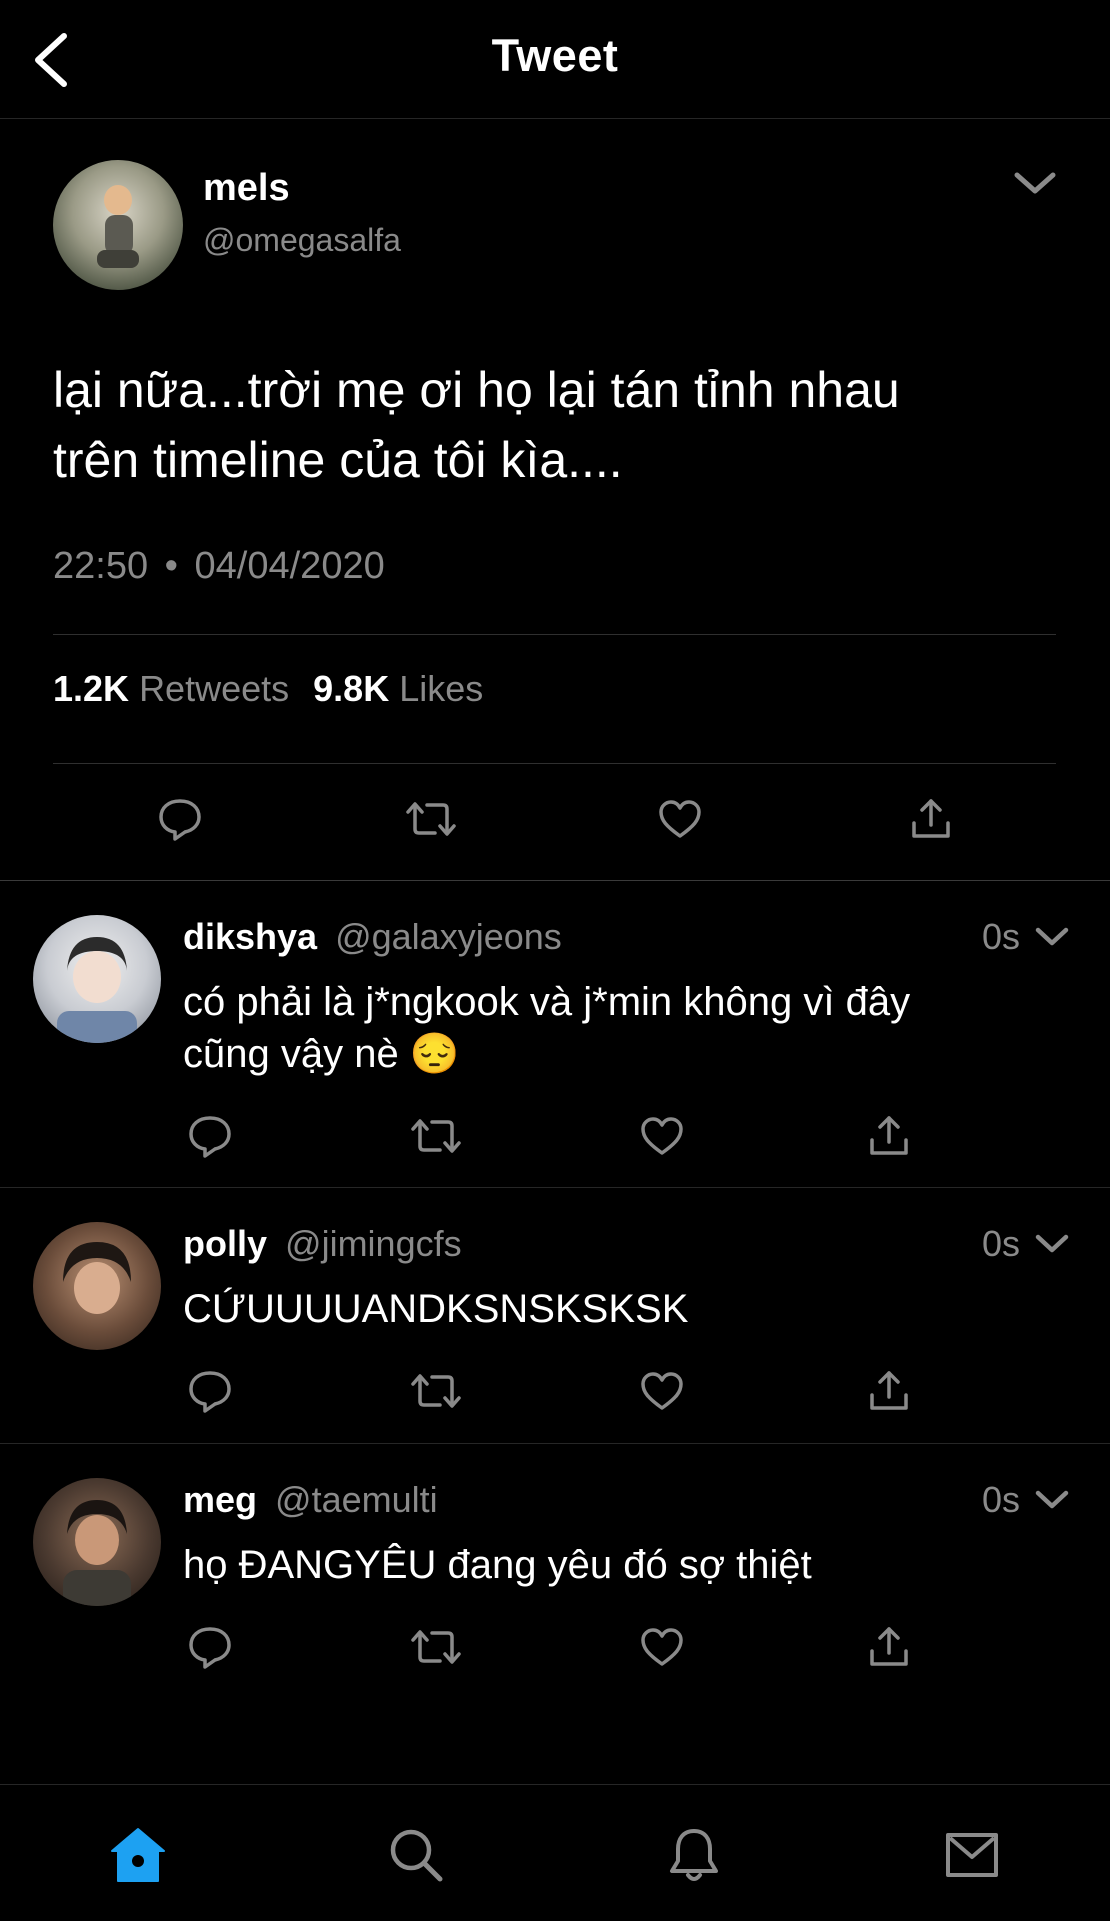 The width and height of the screenshot is (1110, 1921). What do you see at coordinates (441, 688) in the screenshot?
I see `likes-label: Likes` at bounding box center [441, 688].